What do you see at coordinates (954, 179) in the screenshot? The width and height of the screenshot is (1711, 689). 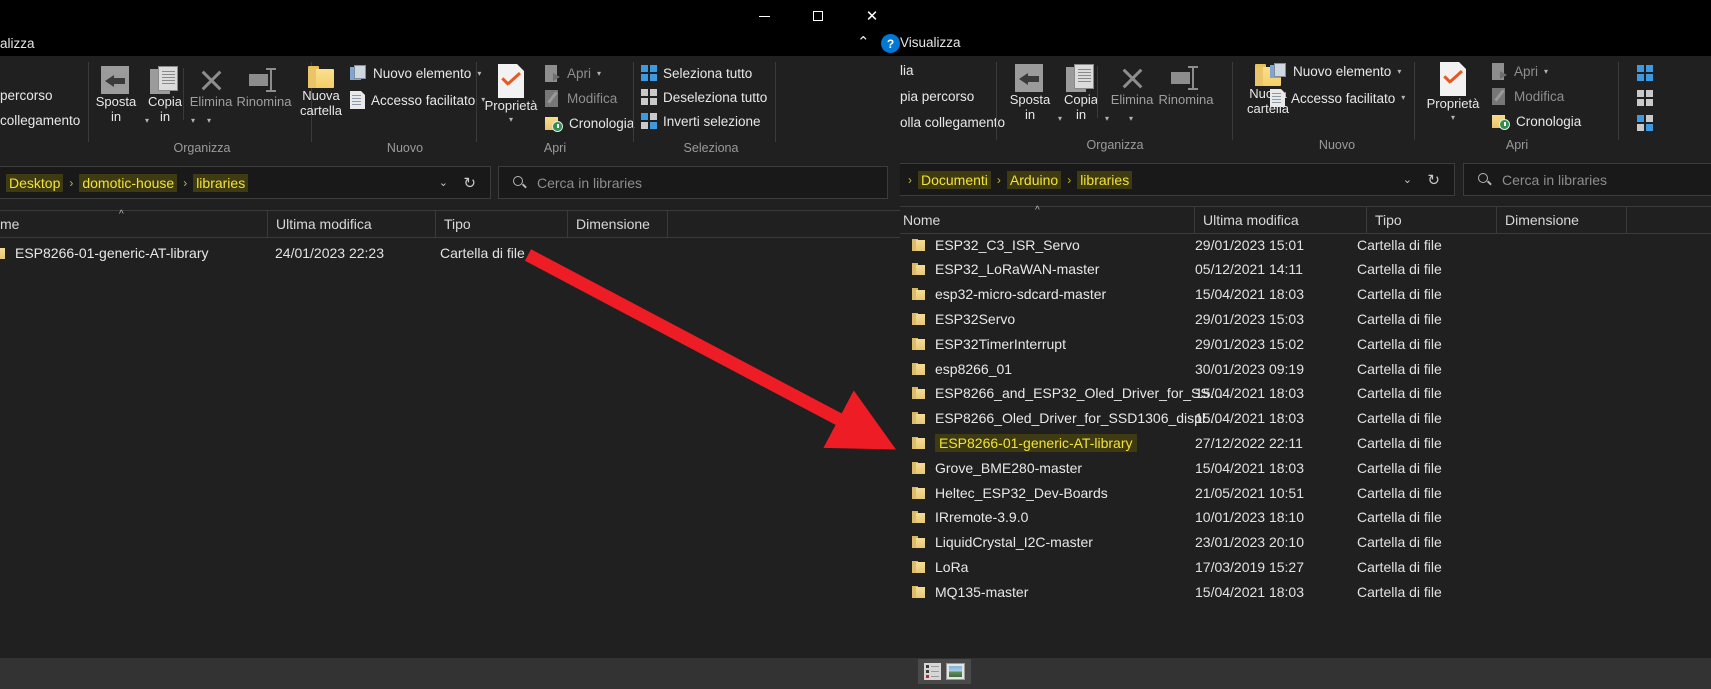 I see `breadcrumb-item-0: Documenti` at bounding box center [954, 179].